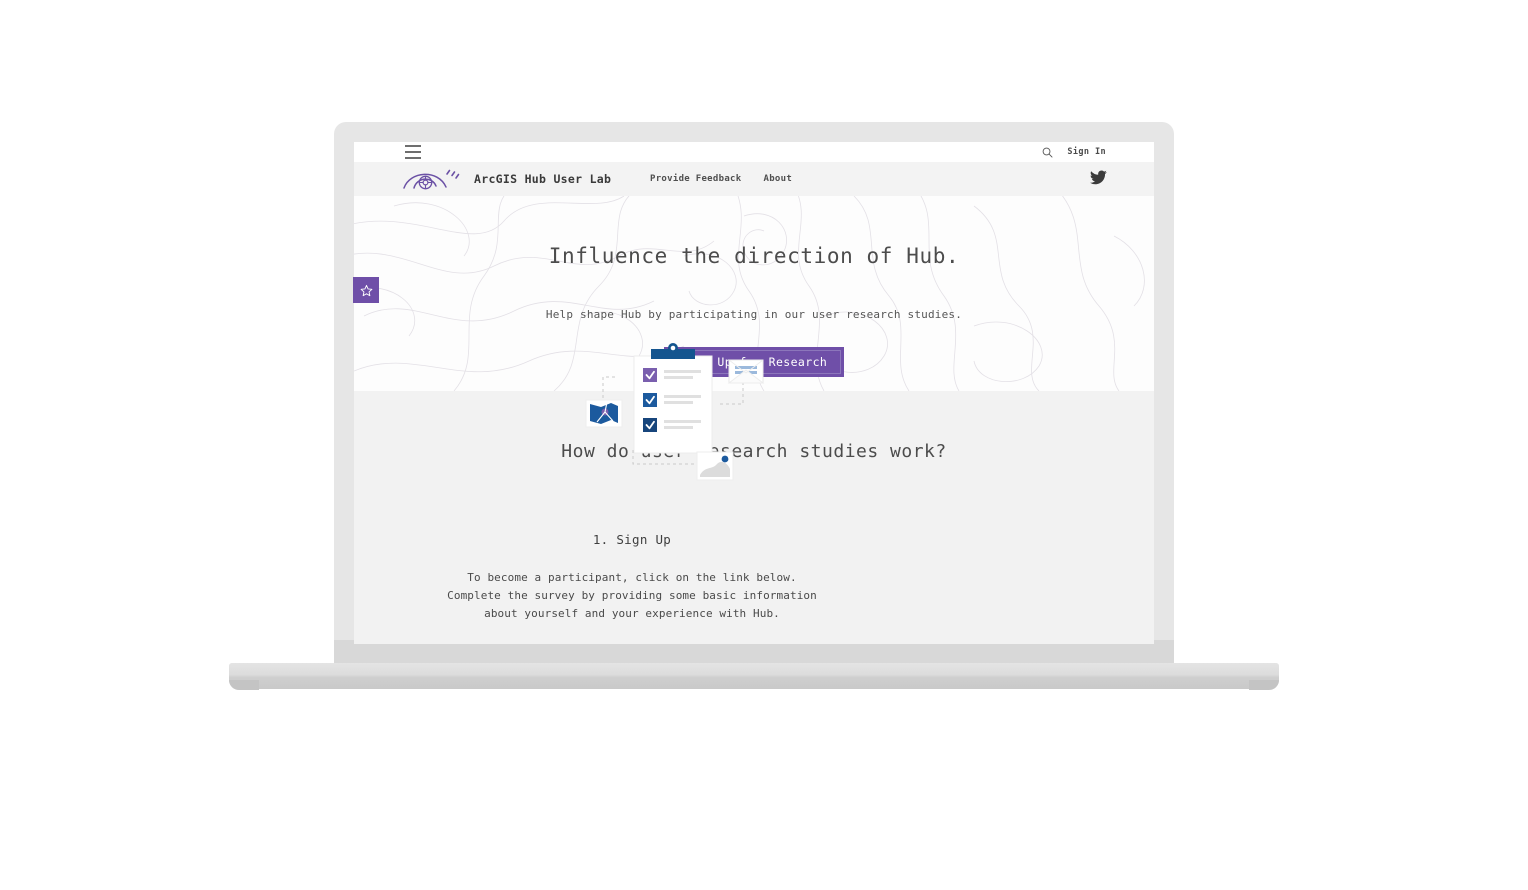 This screenshot has width=1528, height=890. What do you see at coordinates (754, 676) in the screenshot?
I see `laptop-base` at bounding box center [754, 676].